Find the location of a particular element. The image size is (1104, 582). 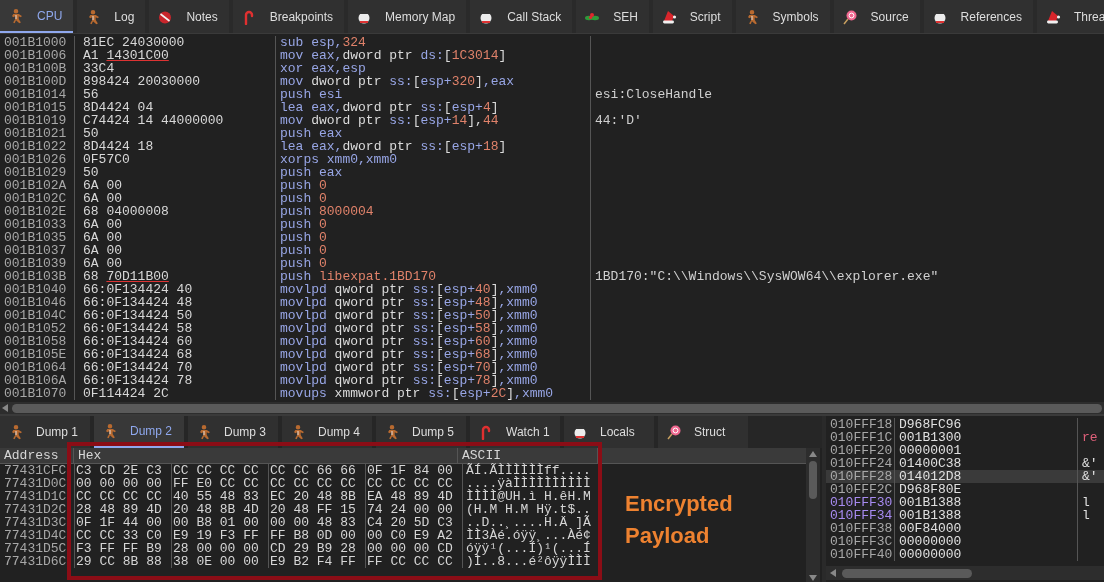

cpu-tab: Symbols is located at coordinates (782, 16).